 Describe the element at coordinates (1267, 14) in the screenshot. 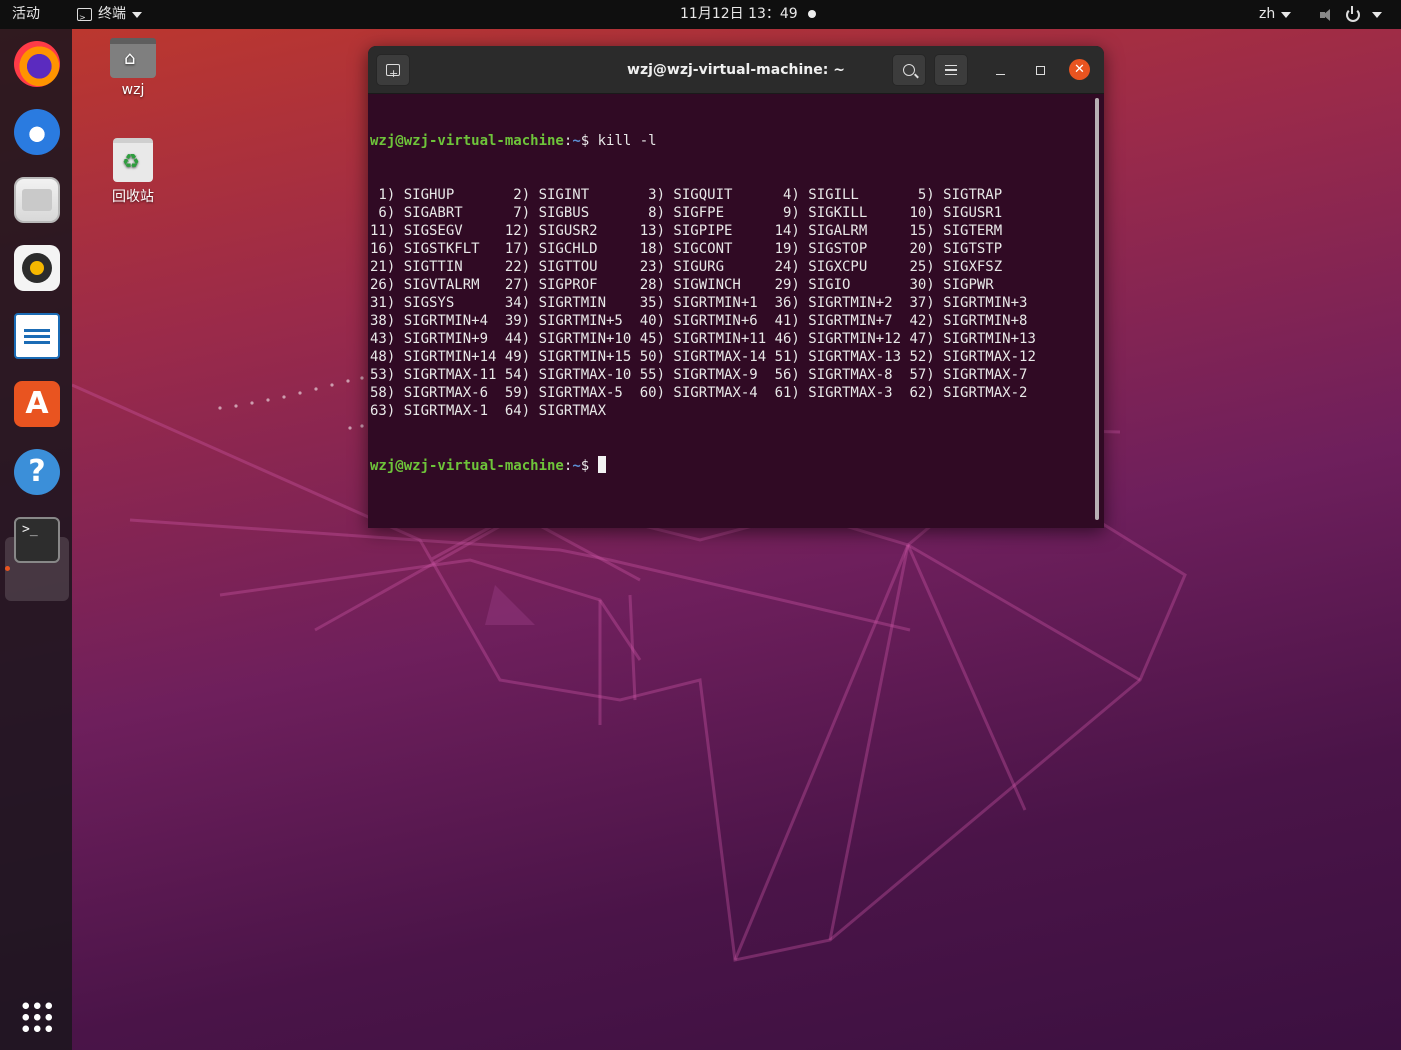

I see `language-label: zh` at that location.